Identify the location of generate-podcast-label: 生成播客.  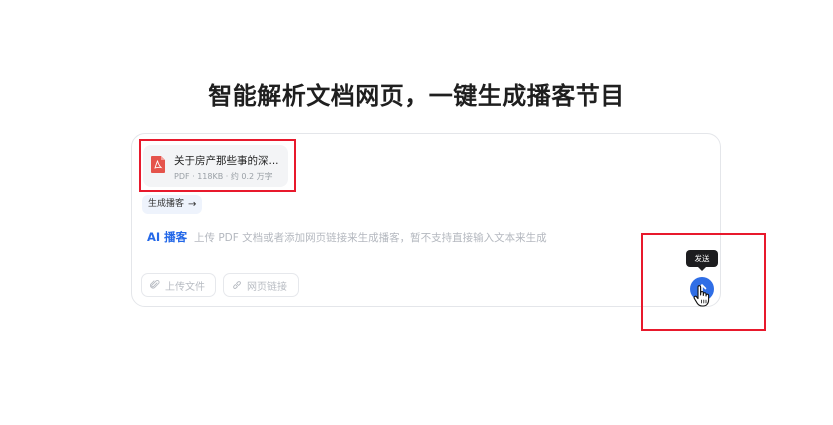
(166, 204).